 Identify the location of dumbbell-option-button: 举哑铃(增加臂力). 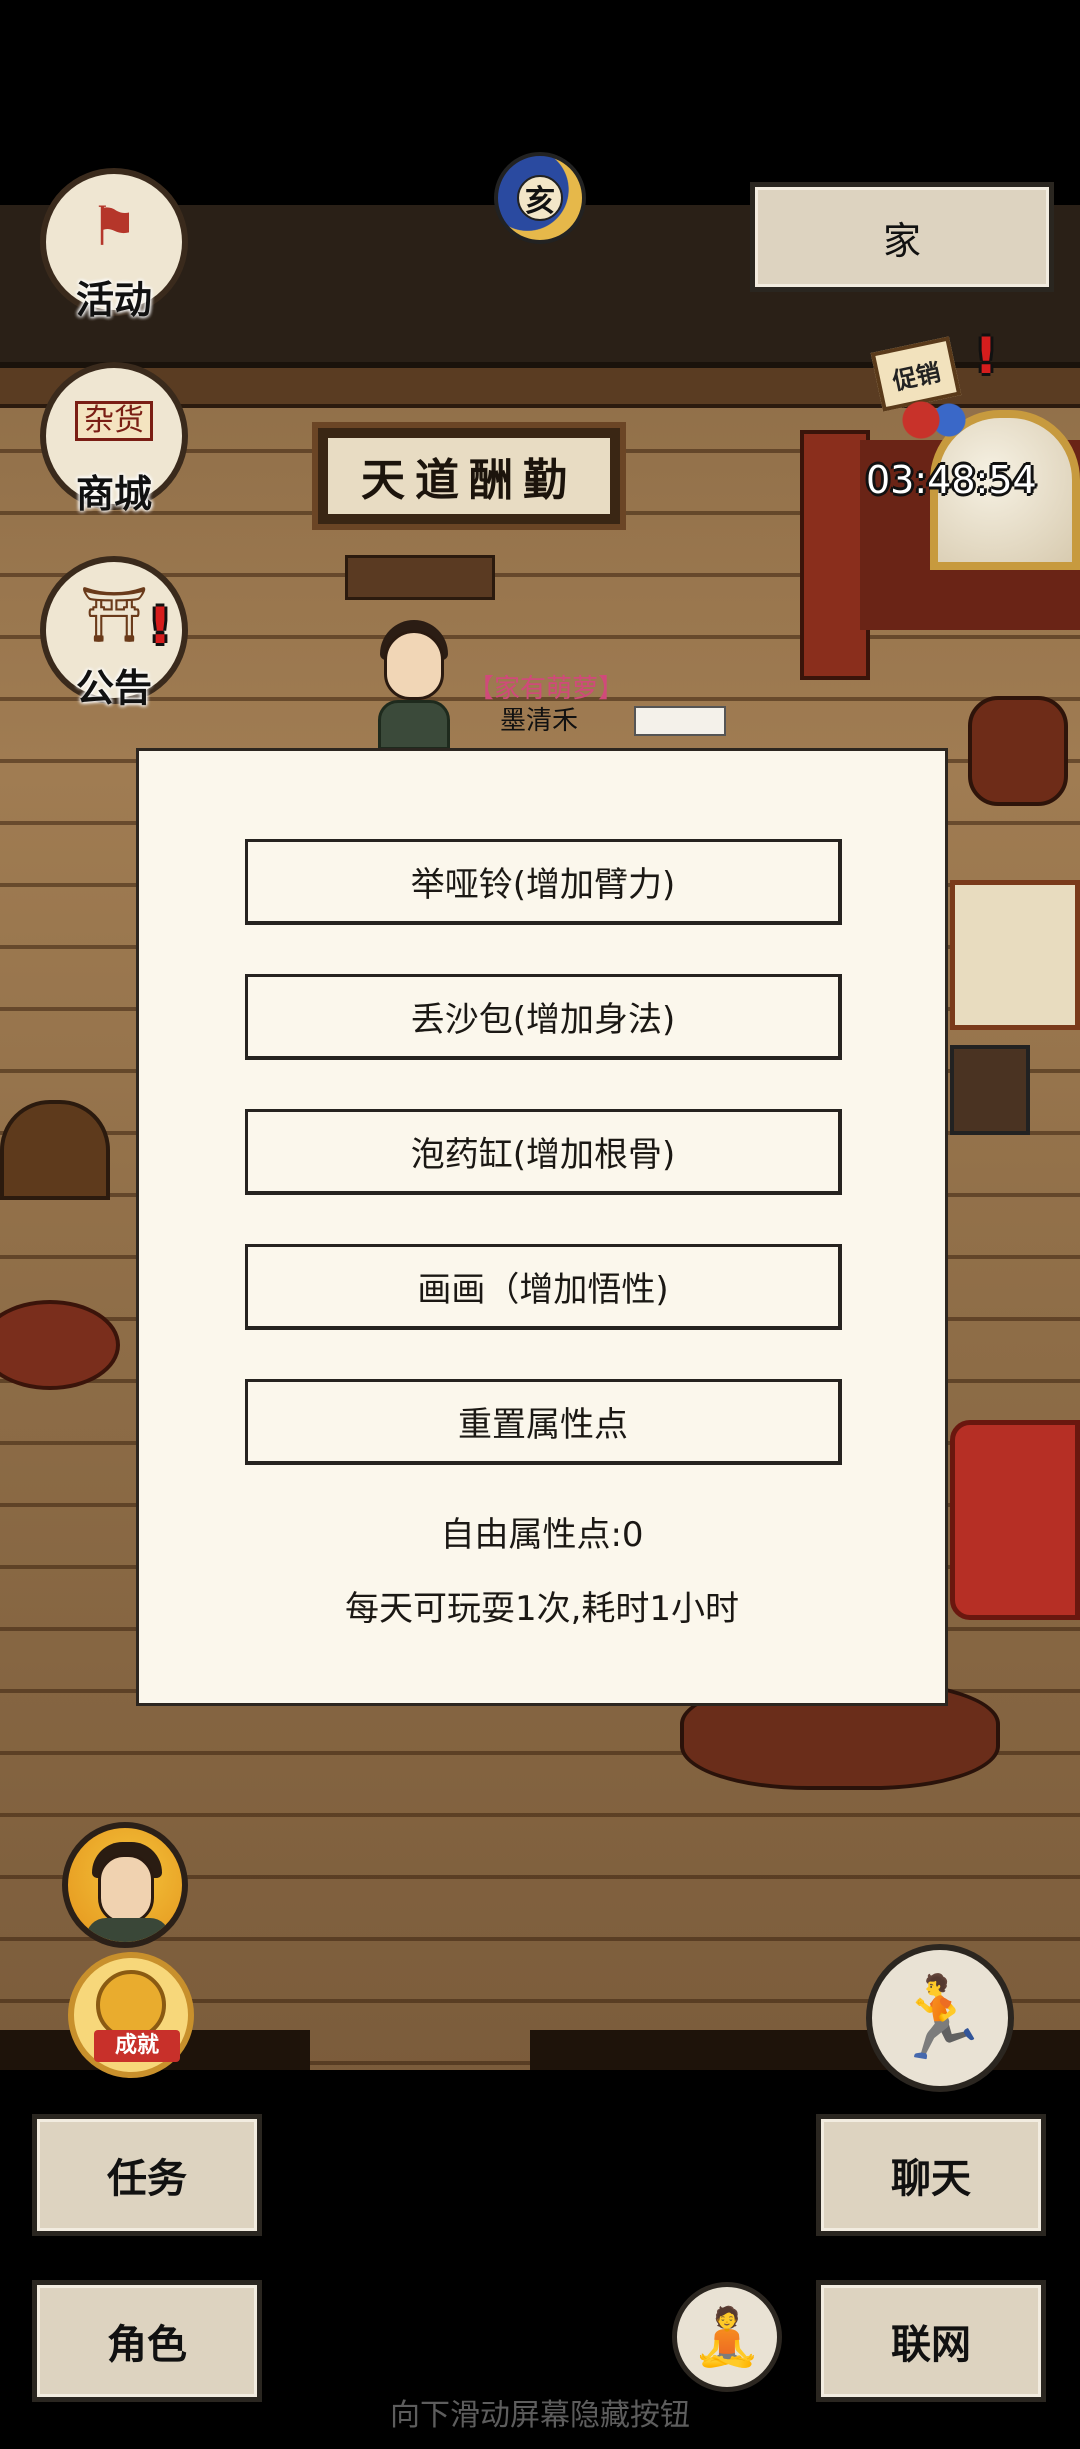
(543, 882).